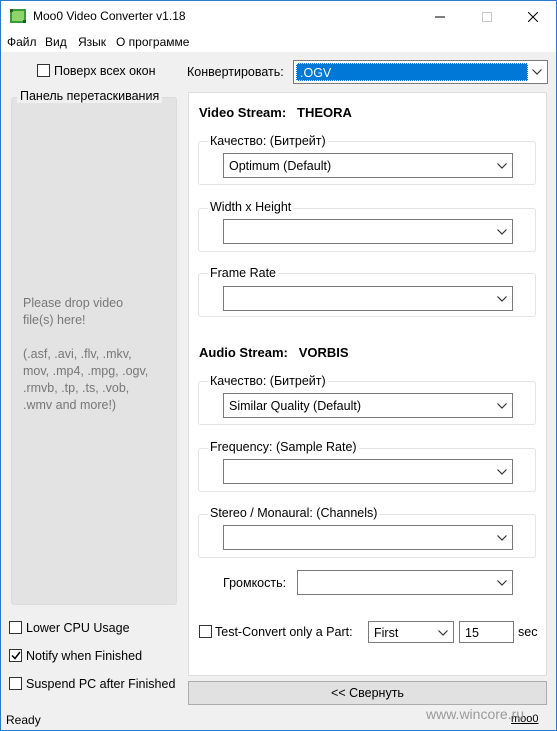 This screenshot has width=557, height=731. I want to click on maximize-button, so click(487, 16).